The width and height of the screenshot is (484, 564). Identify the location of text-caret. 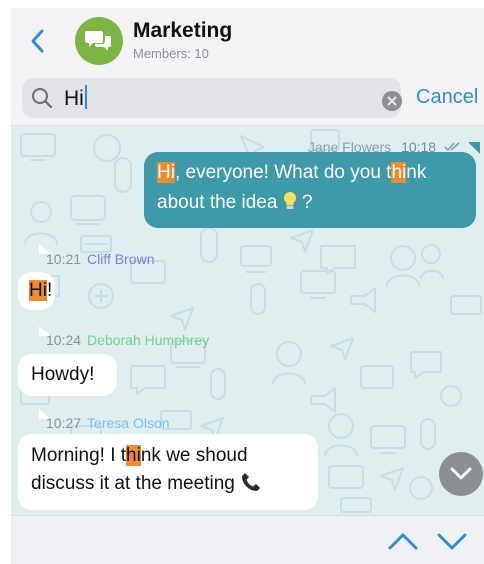
(85, 97).